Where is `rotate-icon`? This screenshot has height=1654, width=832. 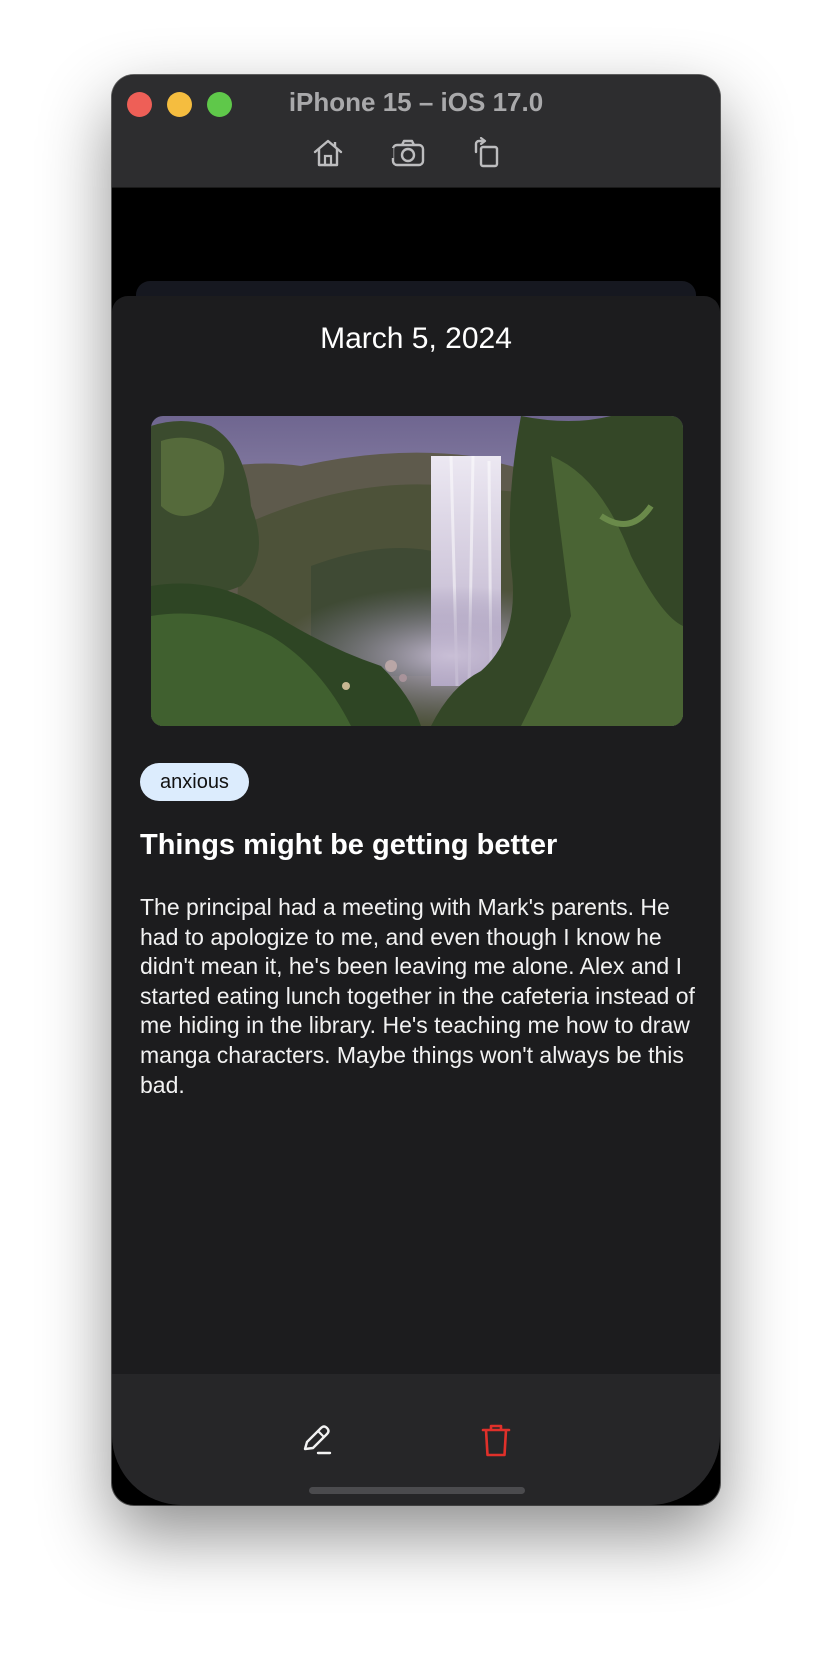
rotate-icon is located at coordinates (486, 152).